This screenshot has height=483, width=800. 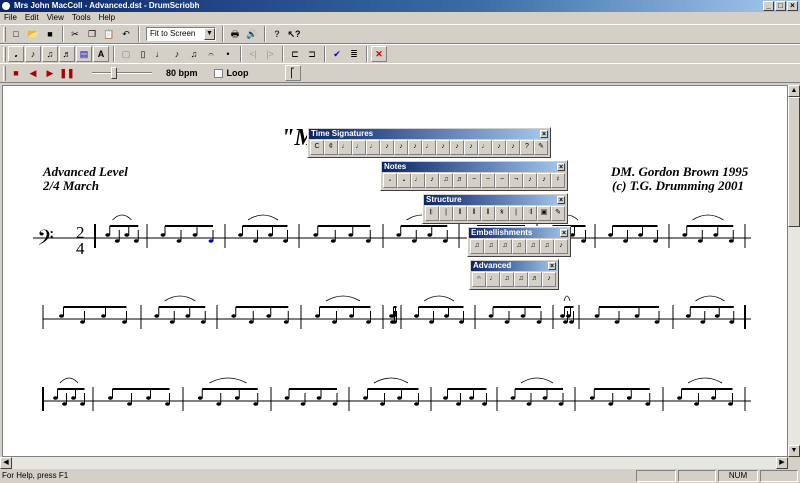 I want to click on pause-icon: ❚❚, so click(x=67, y=73).